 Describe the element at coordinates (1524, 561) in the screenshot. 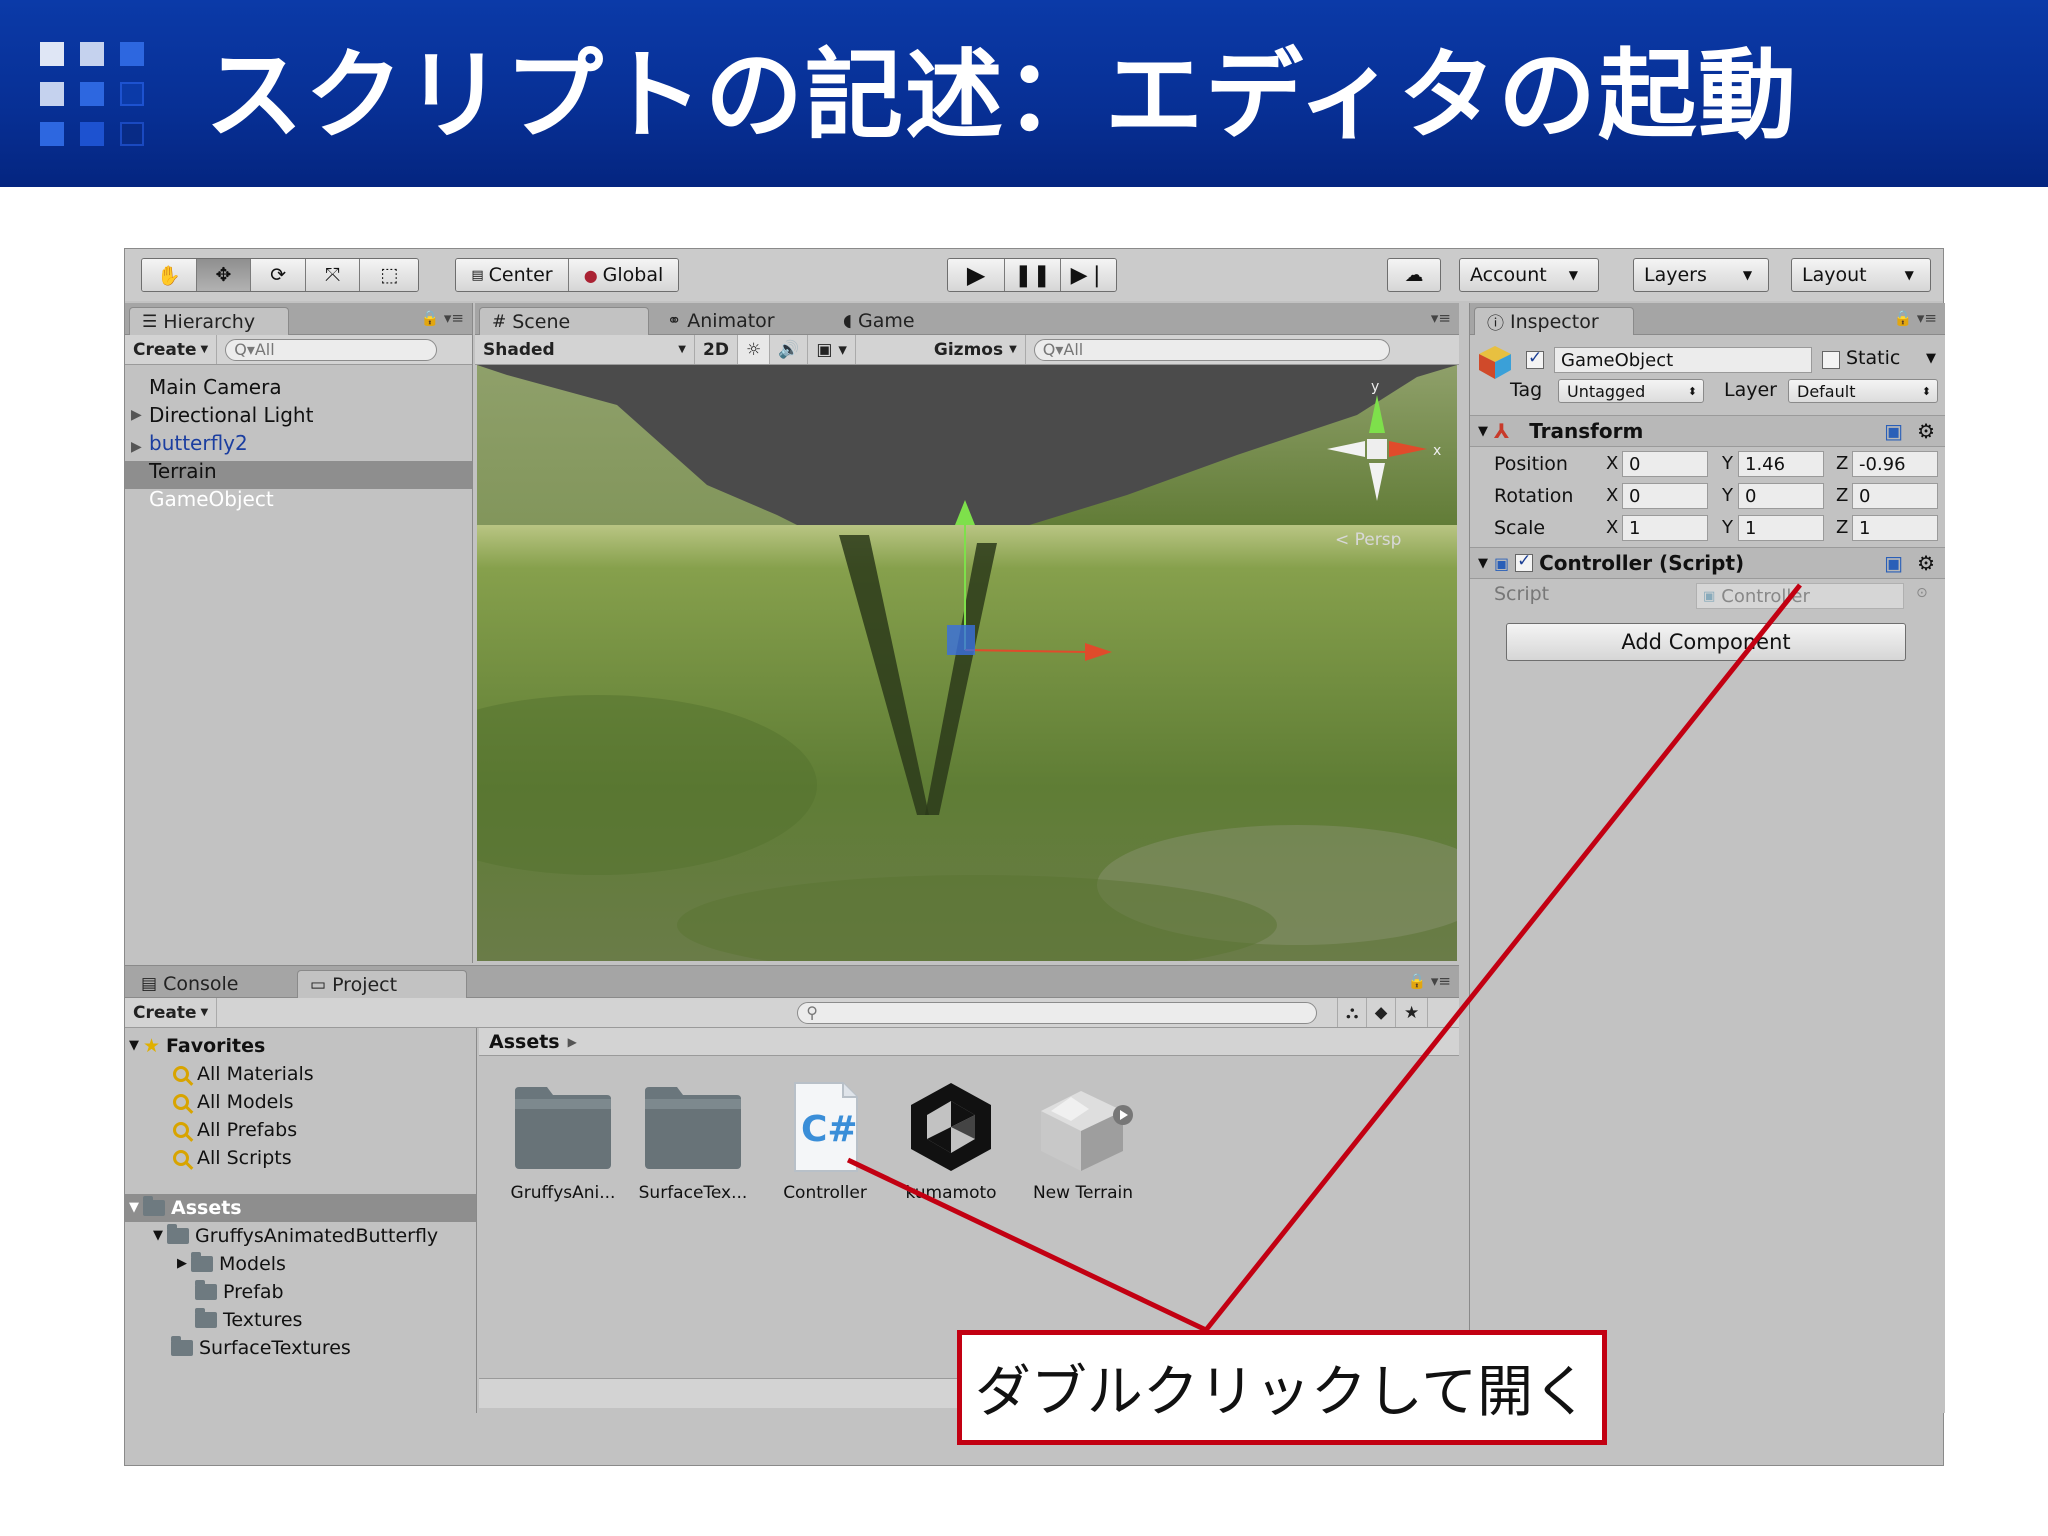

I see `script-enabled-checkbox` at that location.